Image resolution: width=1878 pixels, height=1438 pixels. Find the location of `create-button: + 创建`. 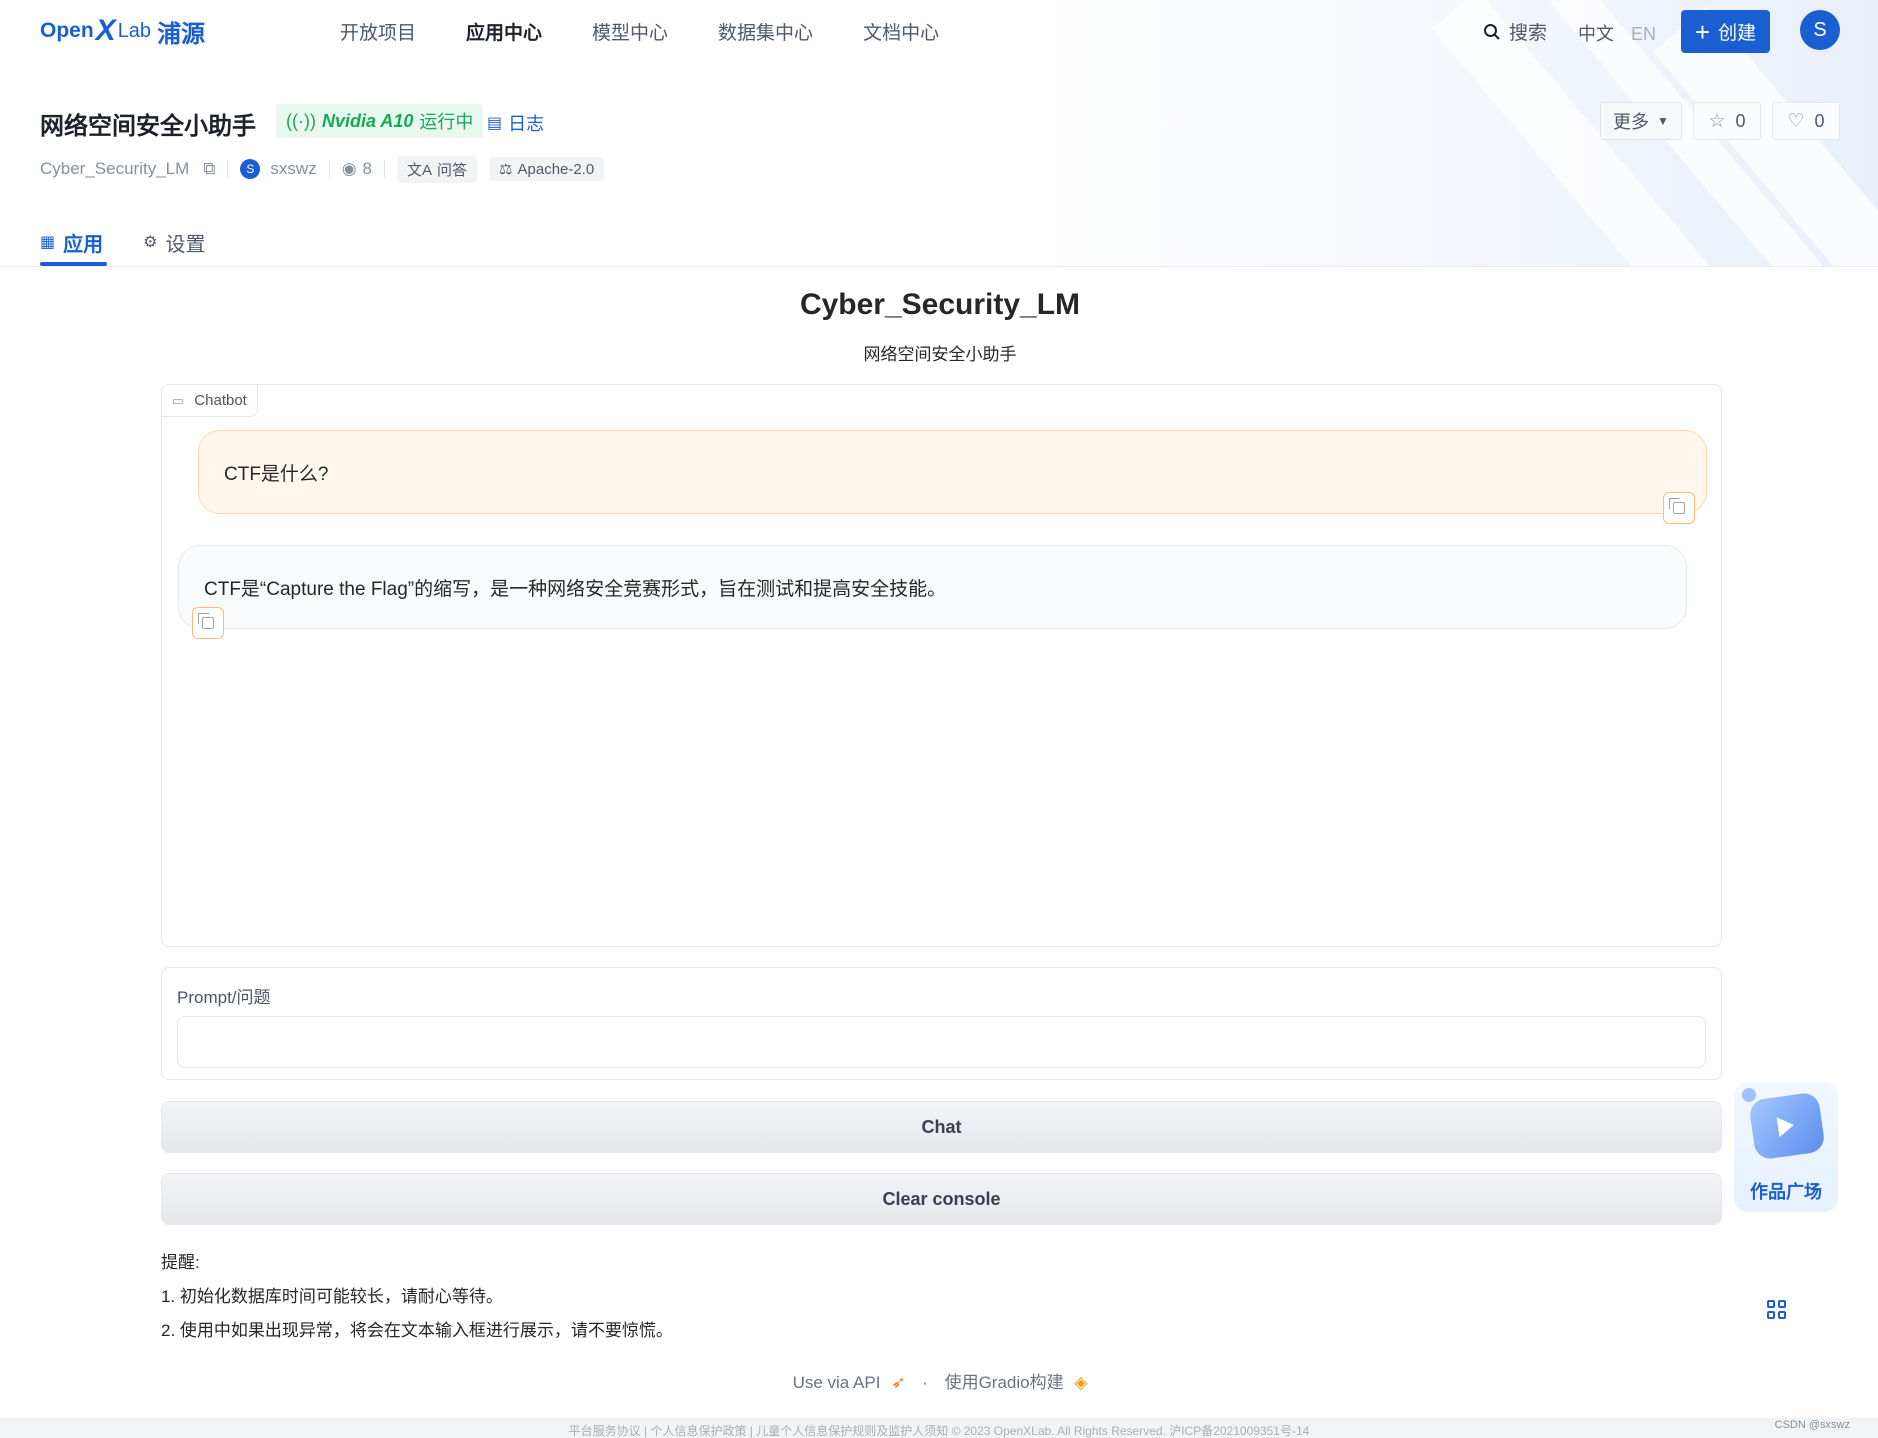

create-button: + 创建 is located at coordinates (1725, 31).